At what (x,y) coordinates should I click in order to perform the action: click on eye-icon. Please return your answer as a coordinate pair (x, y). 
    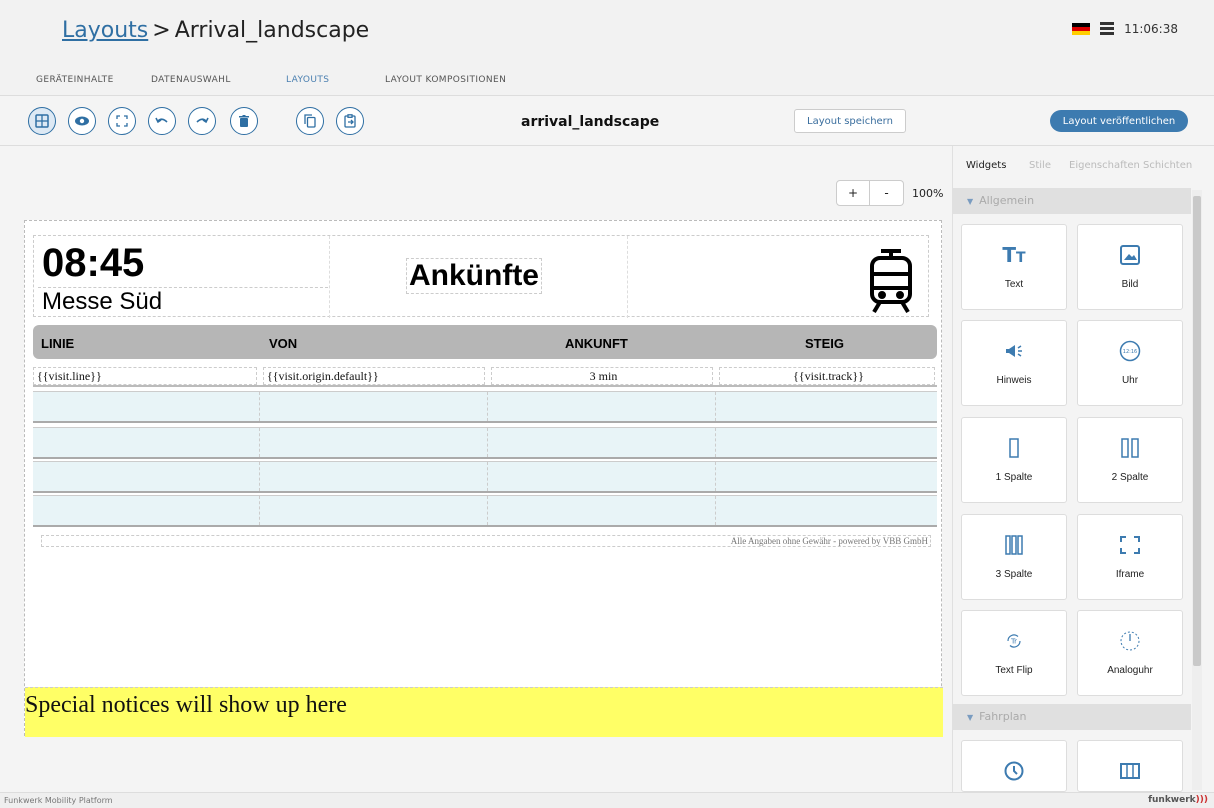
    Looking at the image, I should click on (82, 121).